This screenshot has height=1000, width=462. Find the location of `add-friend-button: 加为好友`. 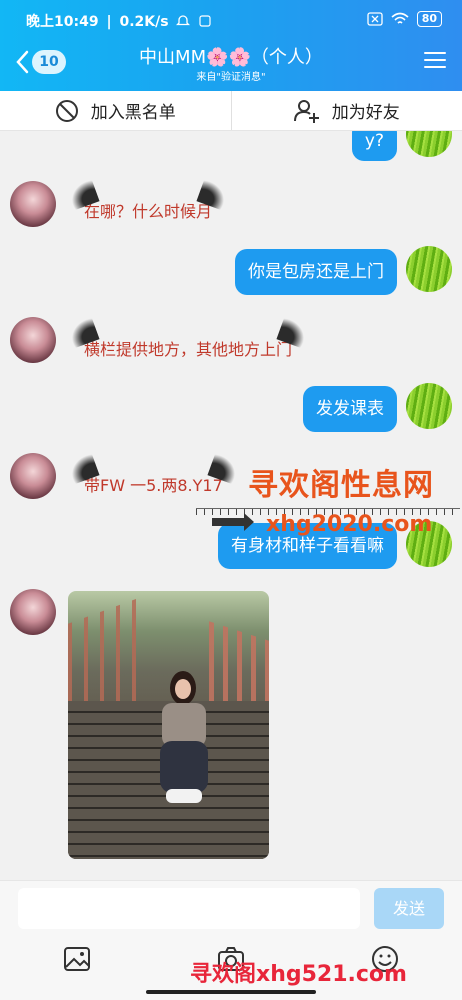

add-friend-button: 加为好友 is located at coordinates (347, 110).